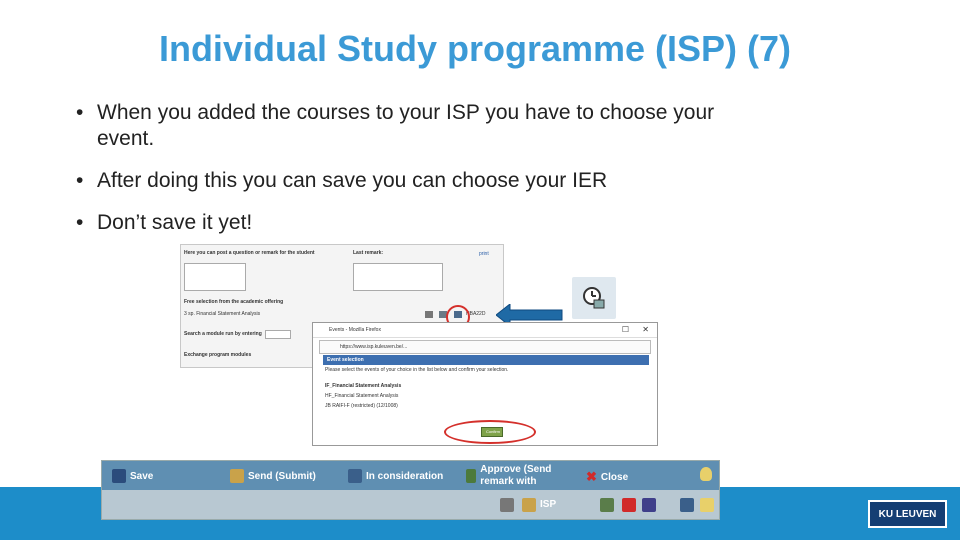 The image size is (960, 540). What do you see at coordinates (645, 329) in the screenshot?
I see `close-icon: ✕` at bounding box center [645, 329].